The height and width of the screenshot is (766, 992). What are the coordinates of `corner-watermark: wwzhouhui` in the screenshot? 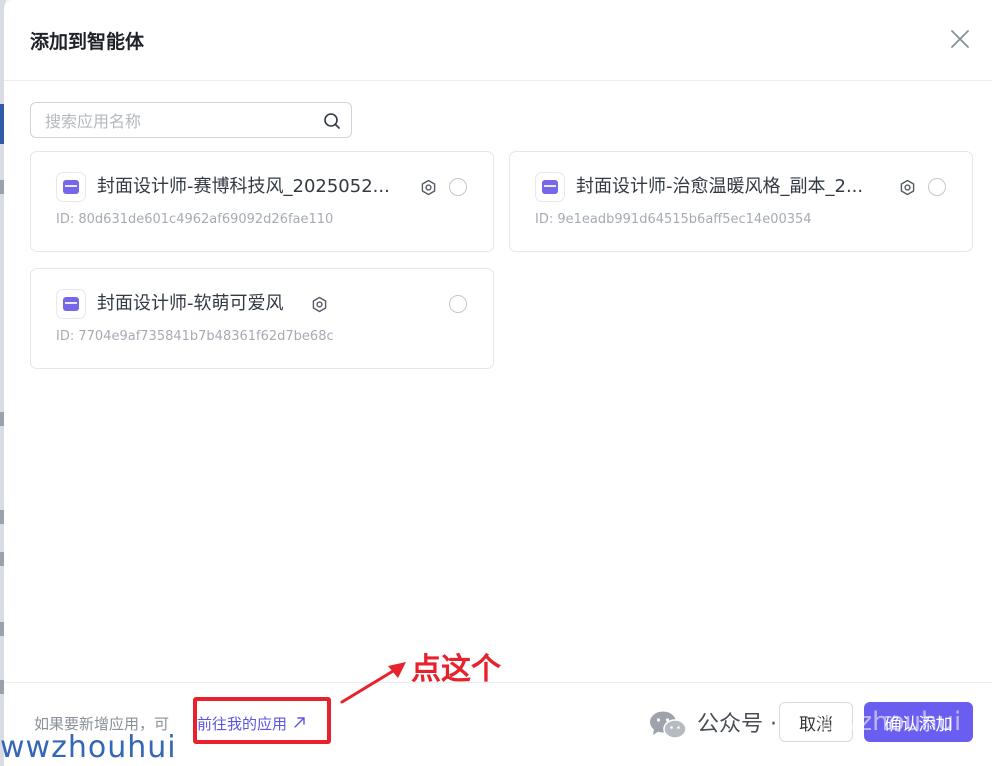 It's located at (88, 747).